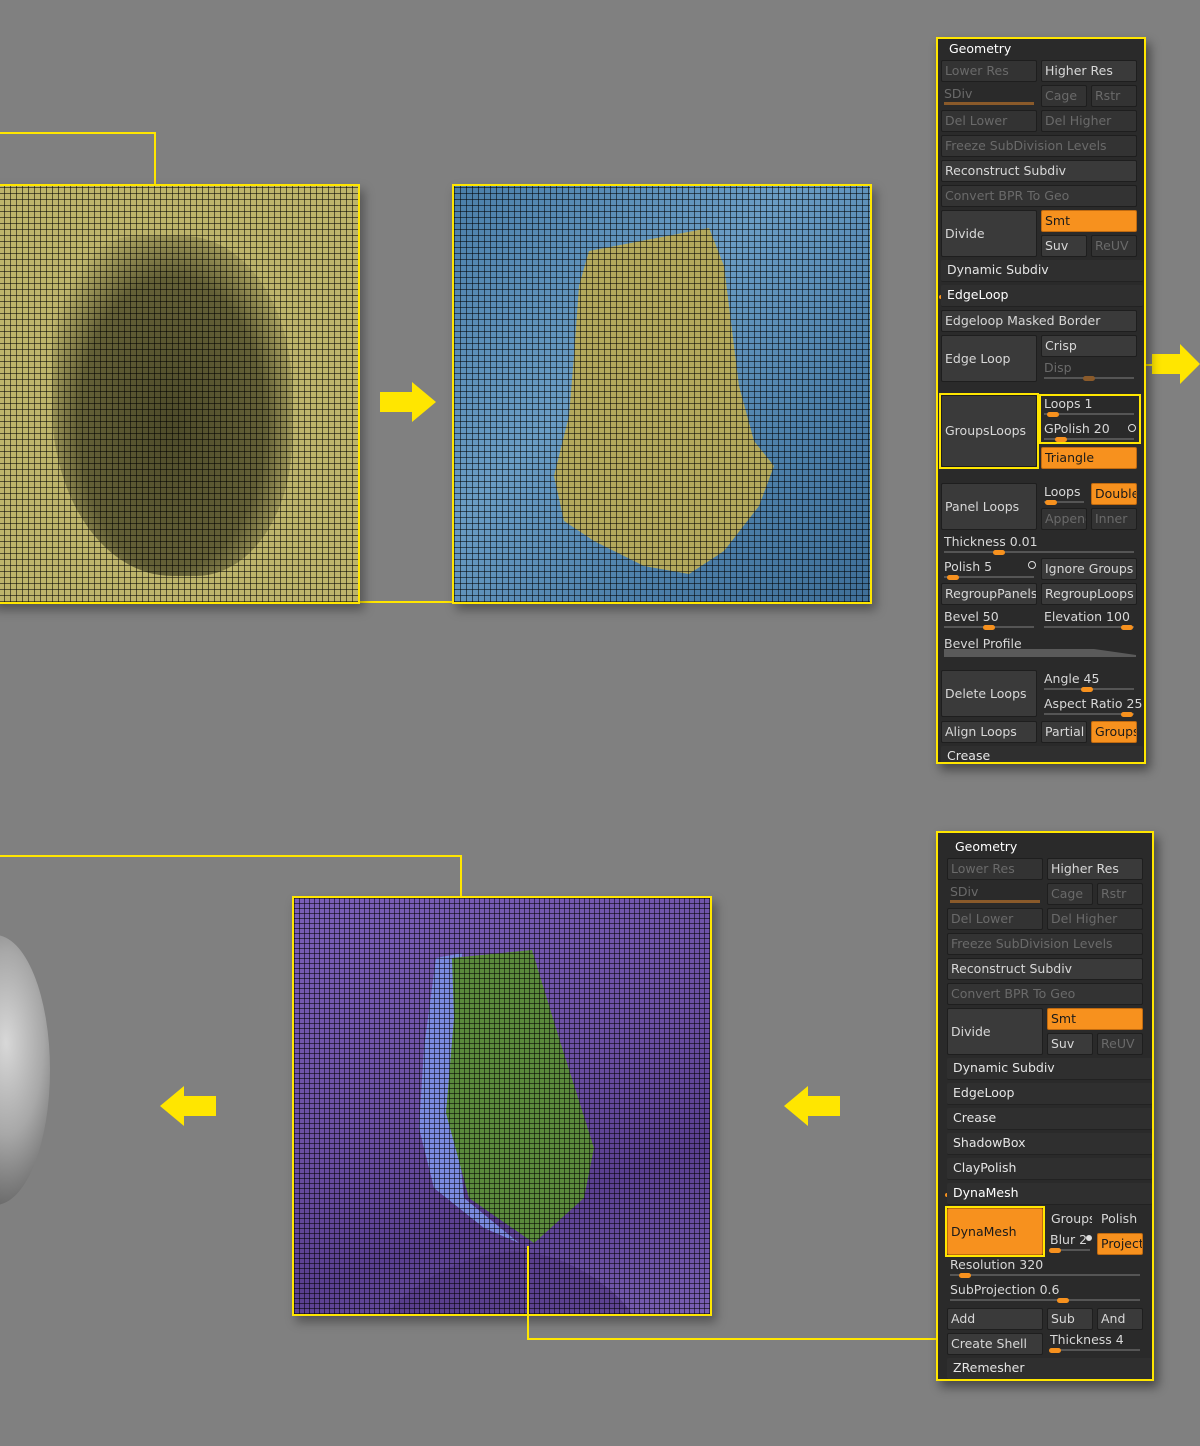 The image size is (1200, 1446). I want to click on mesh-viewport-dynamesh, so click(502, 1106).